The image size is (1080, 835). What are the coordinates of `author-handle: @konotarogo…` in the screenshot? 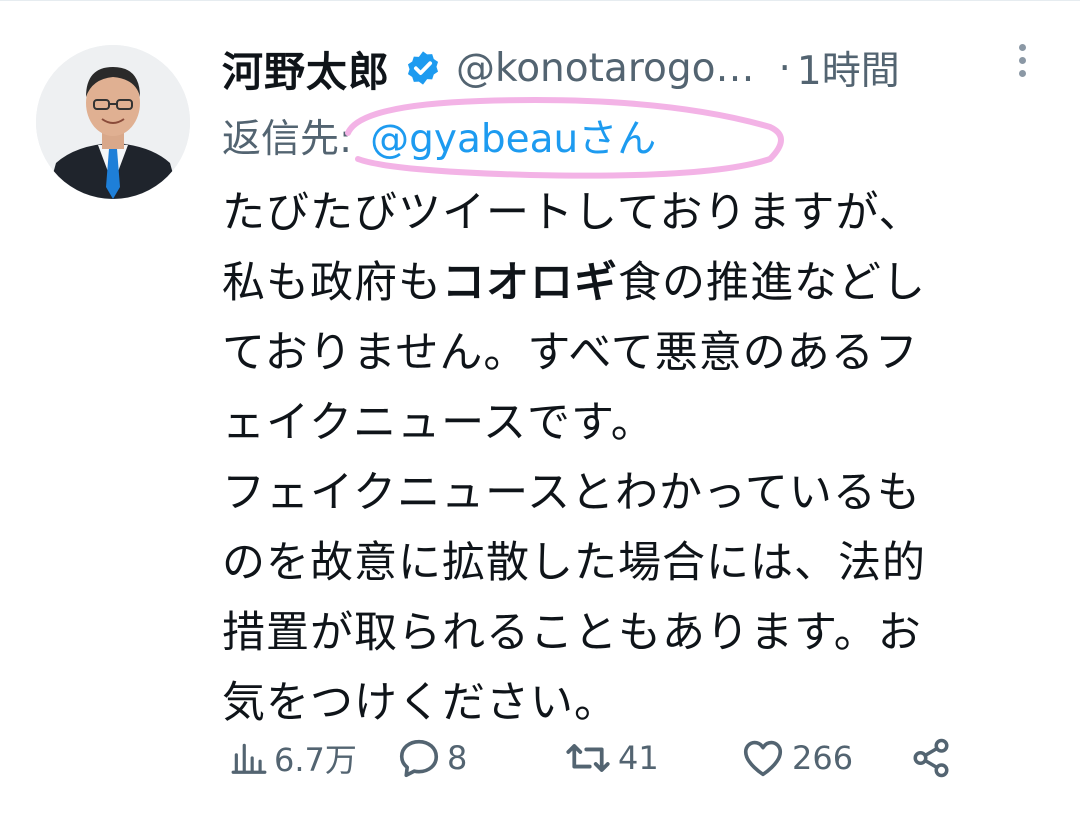 It's located at (605, 68).